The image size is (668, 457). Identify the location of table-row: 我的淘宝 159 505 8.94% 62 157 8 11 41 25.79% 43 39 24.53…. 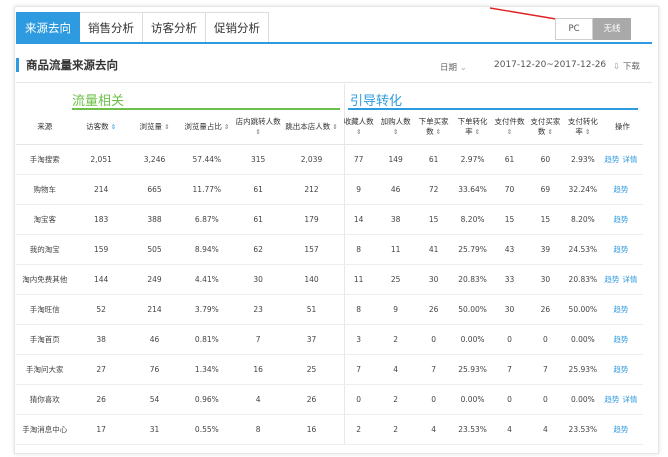
(329, 249).